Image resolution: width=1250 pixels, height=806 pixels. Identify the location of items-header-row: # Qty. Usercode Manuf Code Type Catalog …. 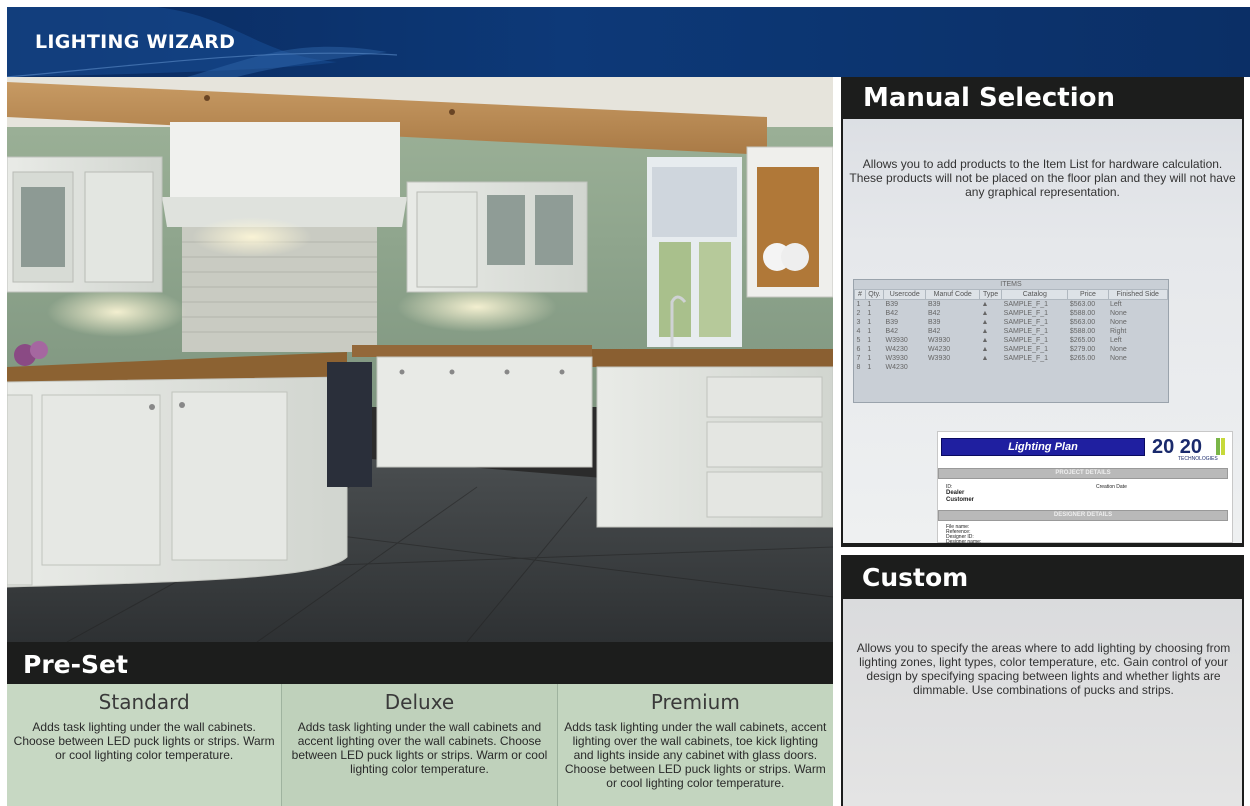
(1011, 294).